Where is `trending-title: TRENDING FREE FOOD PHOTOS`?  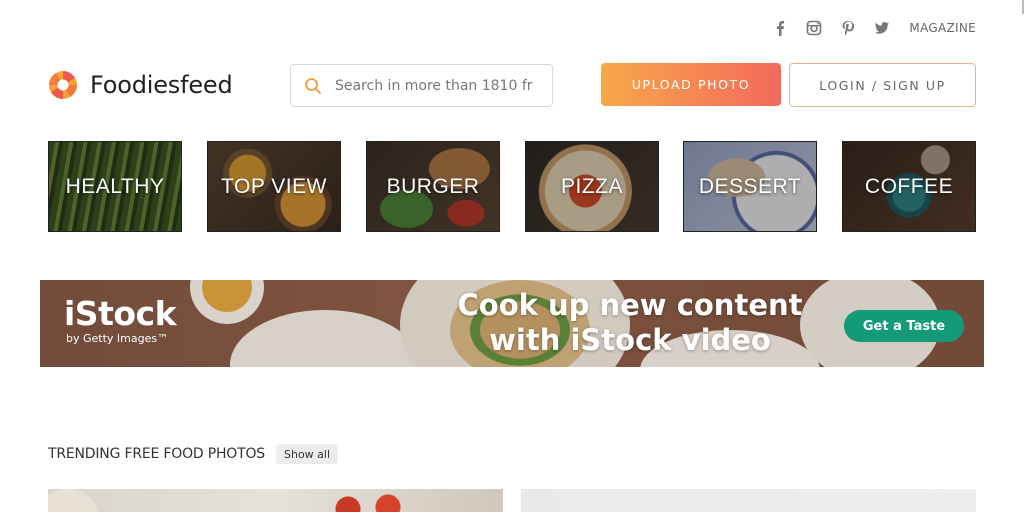 trending-title: TRENDING FREE FOOD PHOTOS is located at coordinates (156, 454).